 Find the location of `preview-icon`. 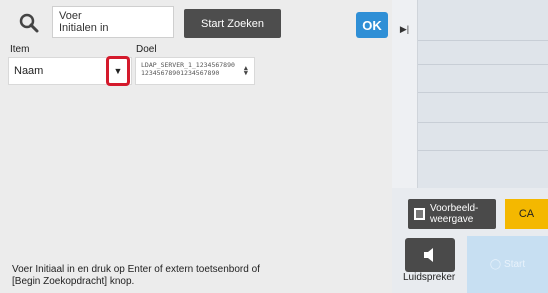

preview-icon is located at coordinates (419, 214).